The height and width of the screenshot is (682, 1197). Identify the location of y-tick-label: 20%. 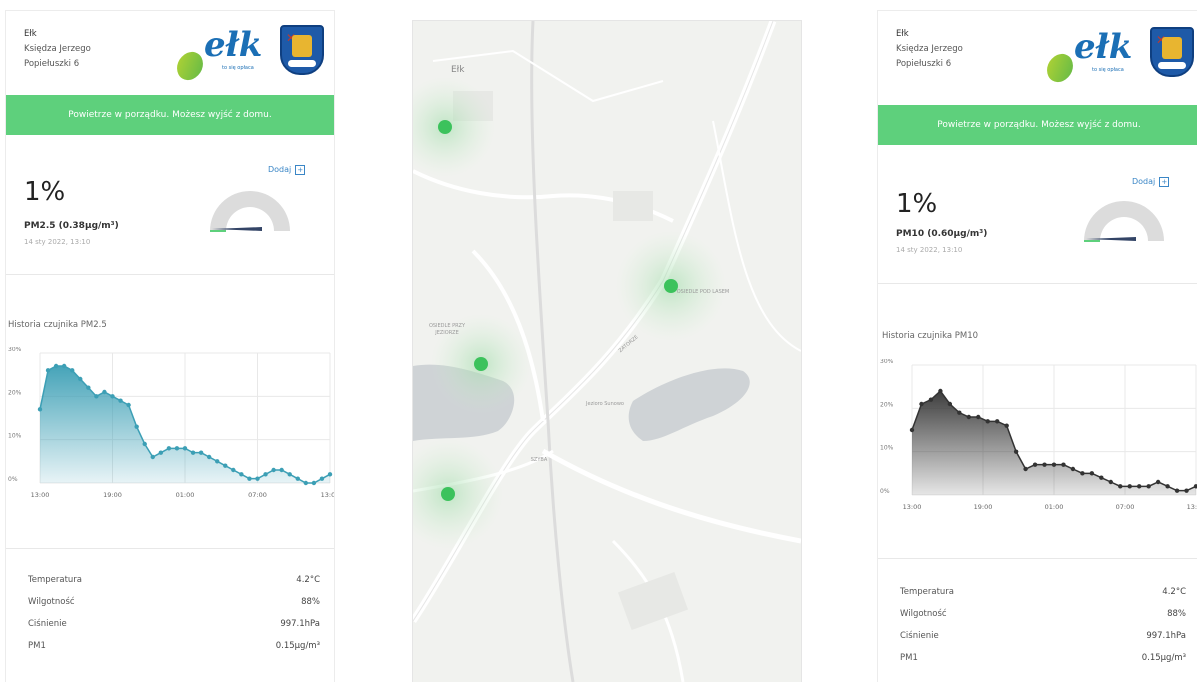
(887, 404).